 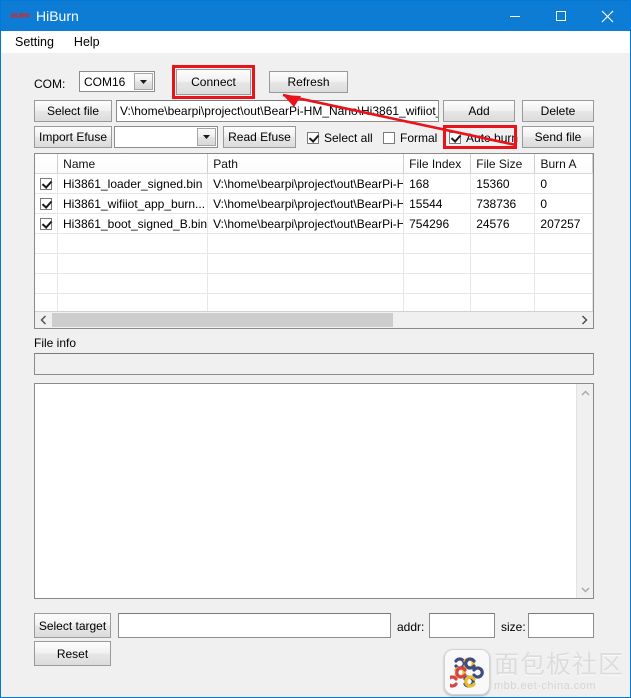 I want to click on addr-label: addr:, so click(x=411, y=627).